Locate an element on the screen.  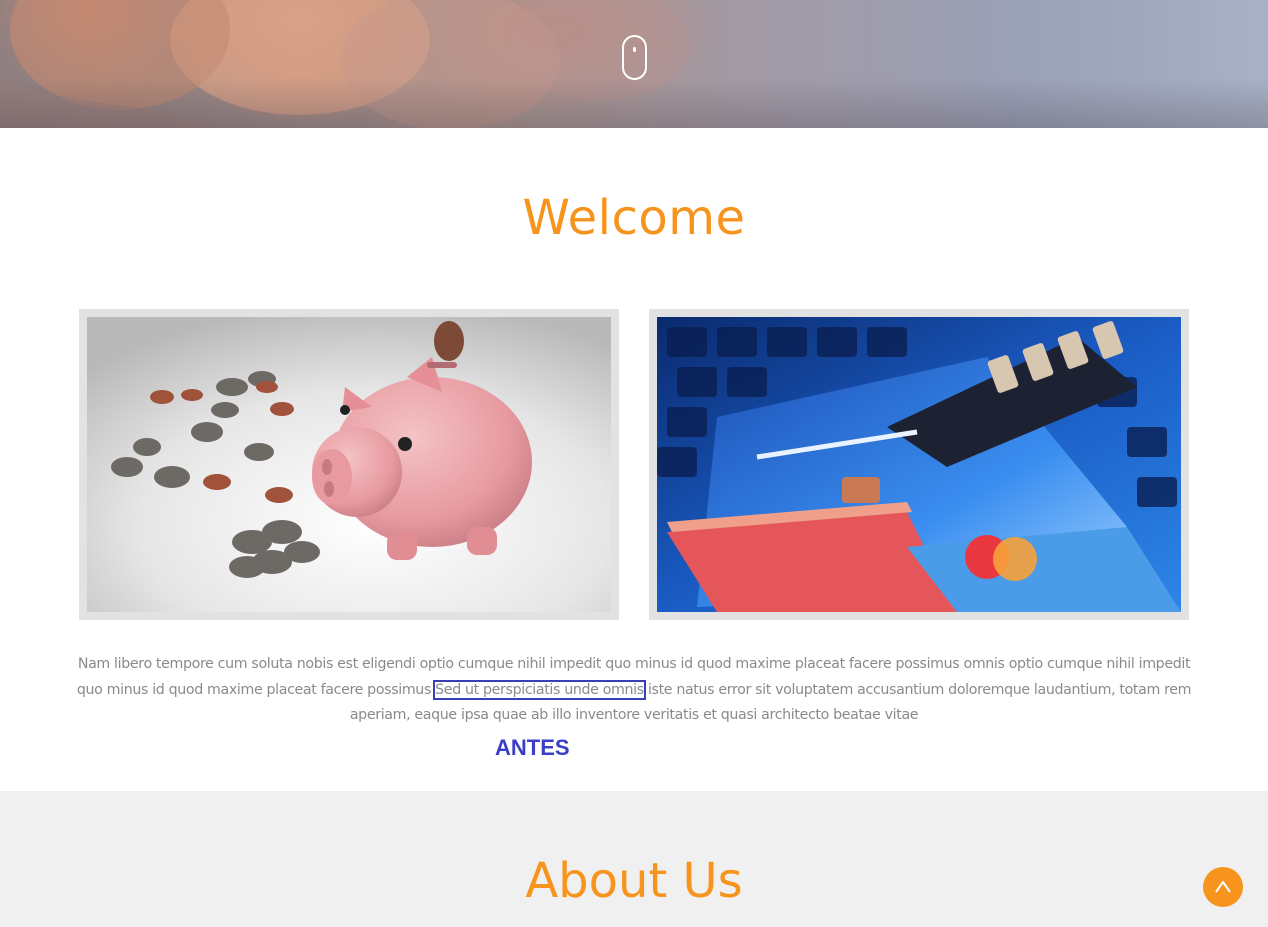
piggy-bank-image is located at coordinates (349, 464).